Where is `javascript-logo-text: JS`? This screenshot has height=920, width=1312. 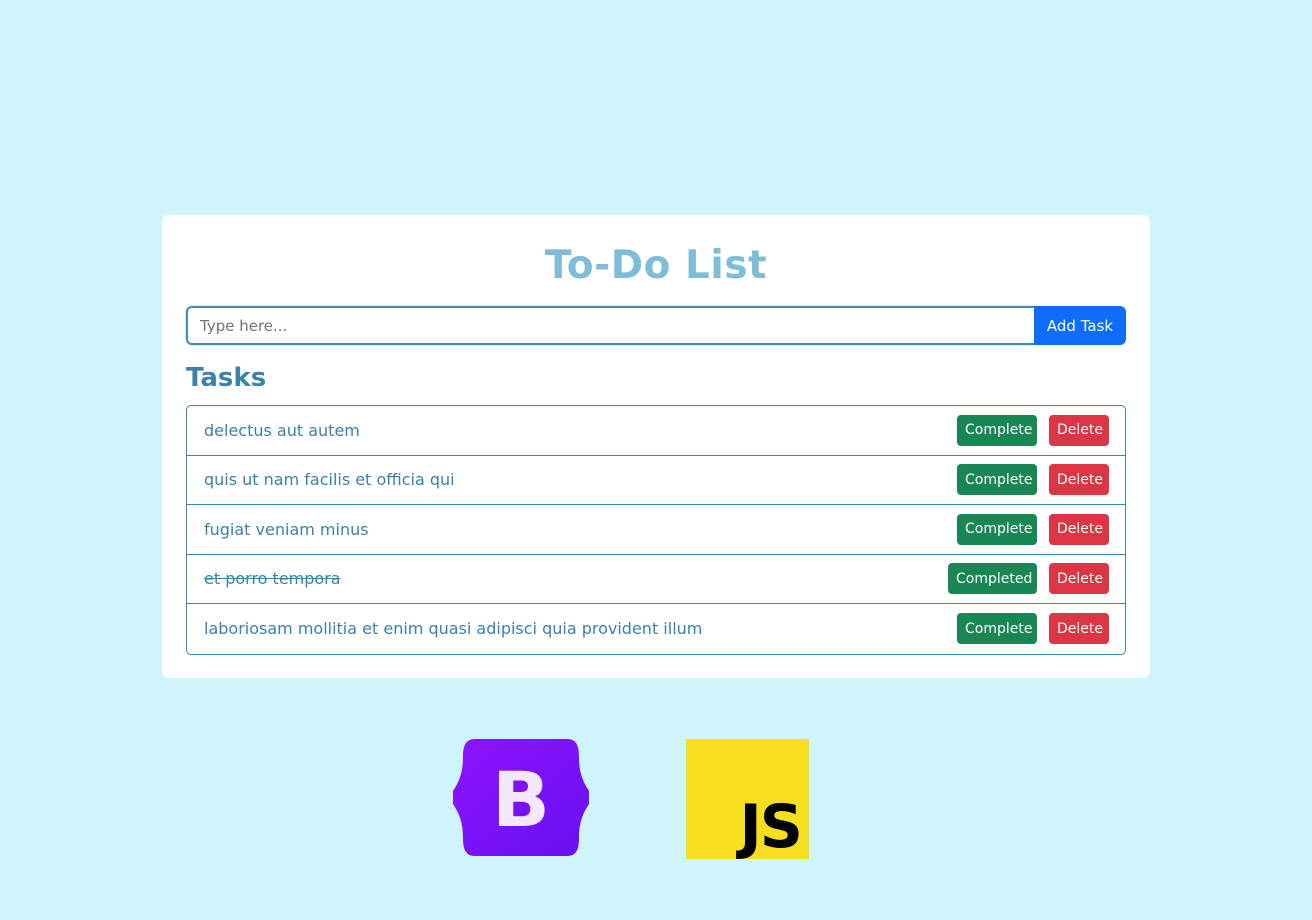 javascript-logo-text: JS is located at coordinates (771, 827).